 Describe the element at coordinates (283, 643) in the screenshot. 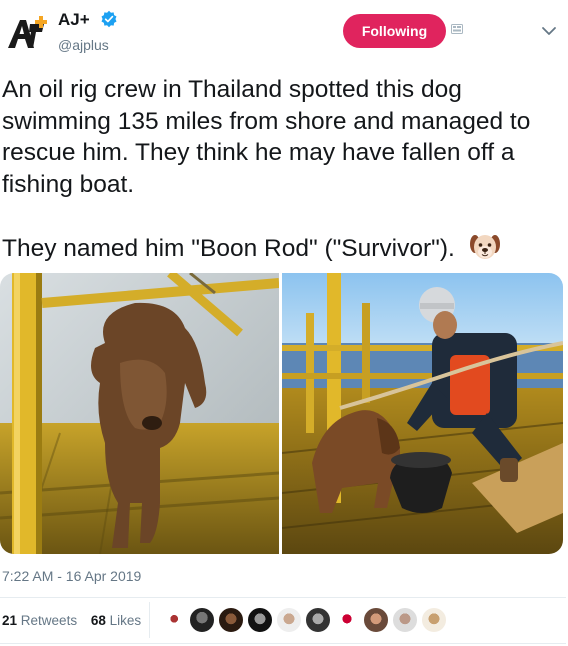

I see `divider-bottom` at that location.